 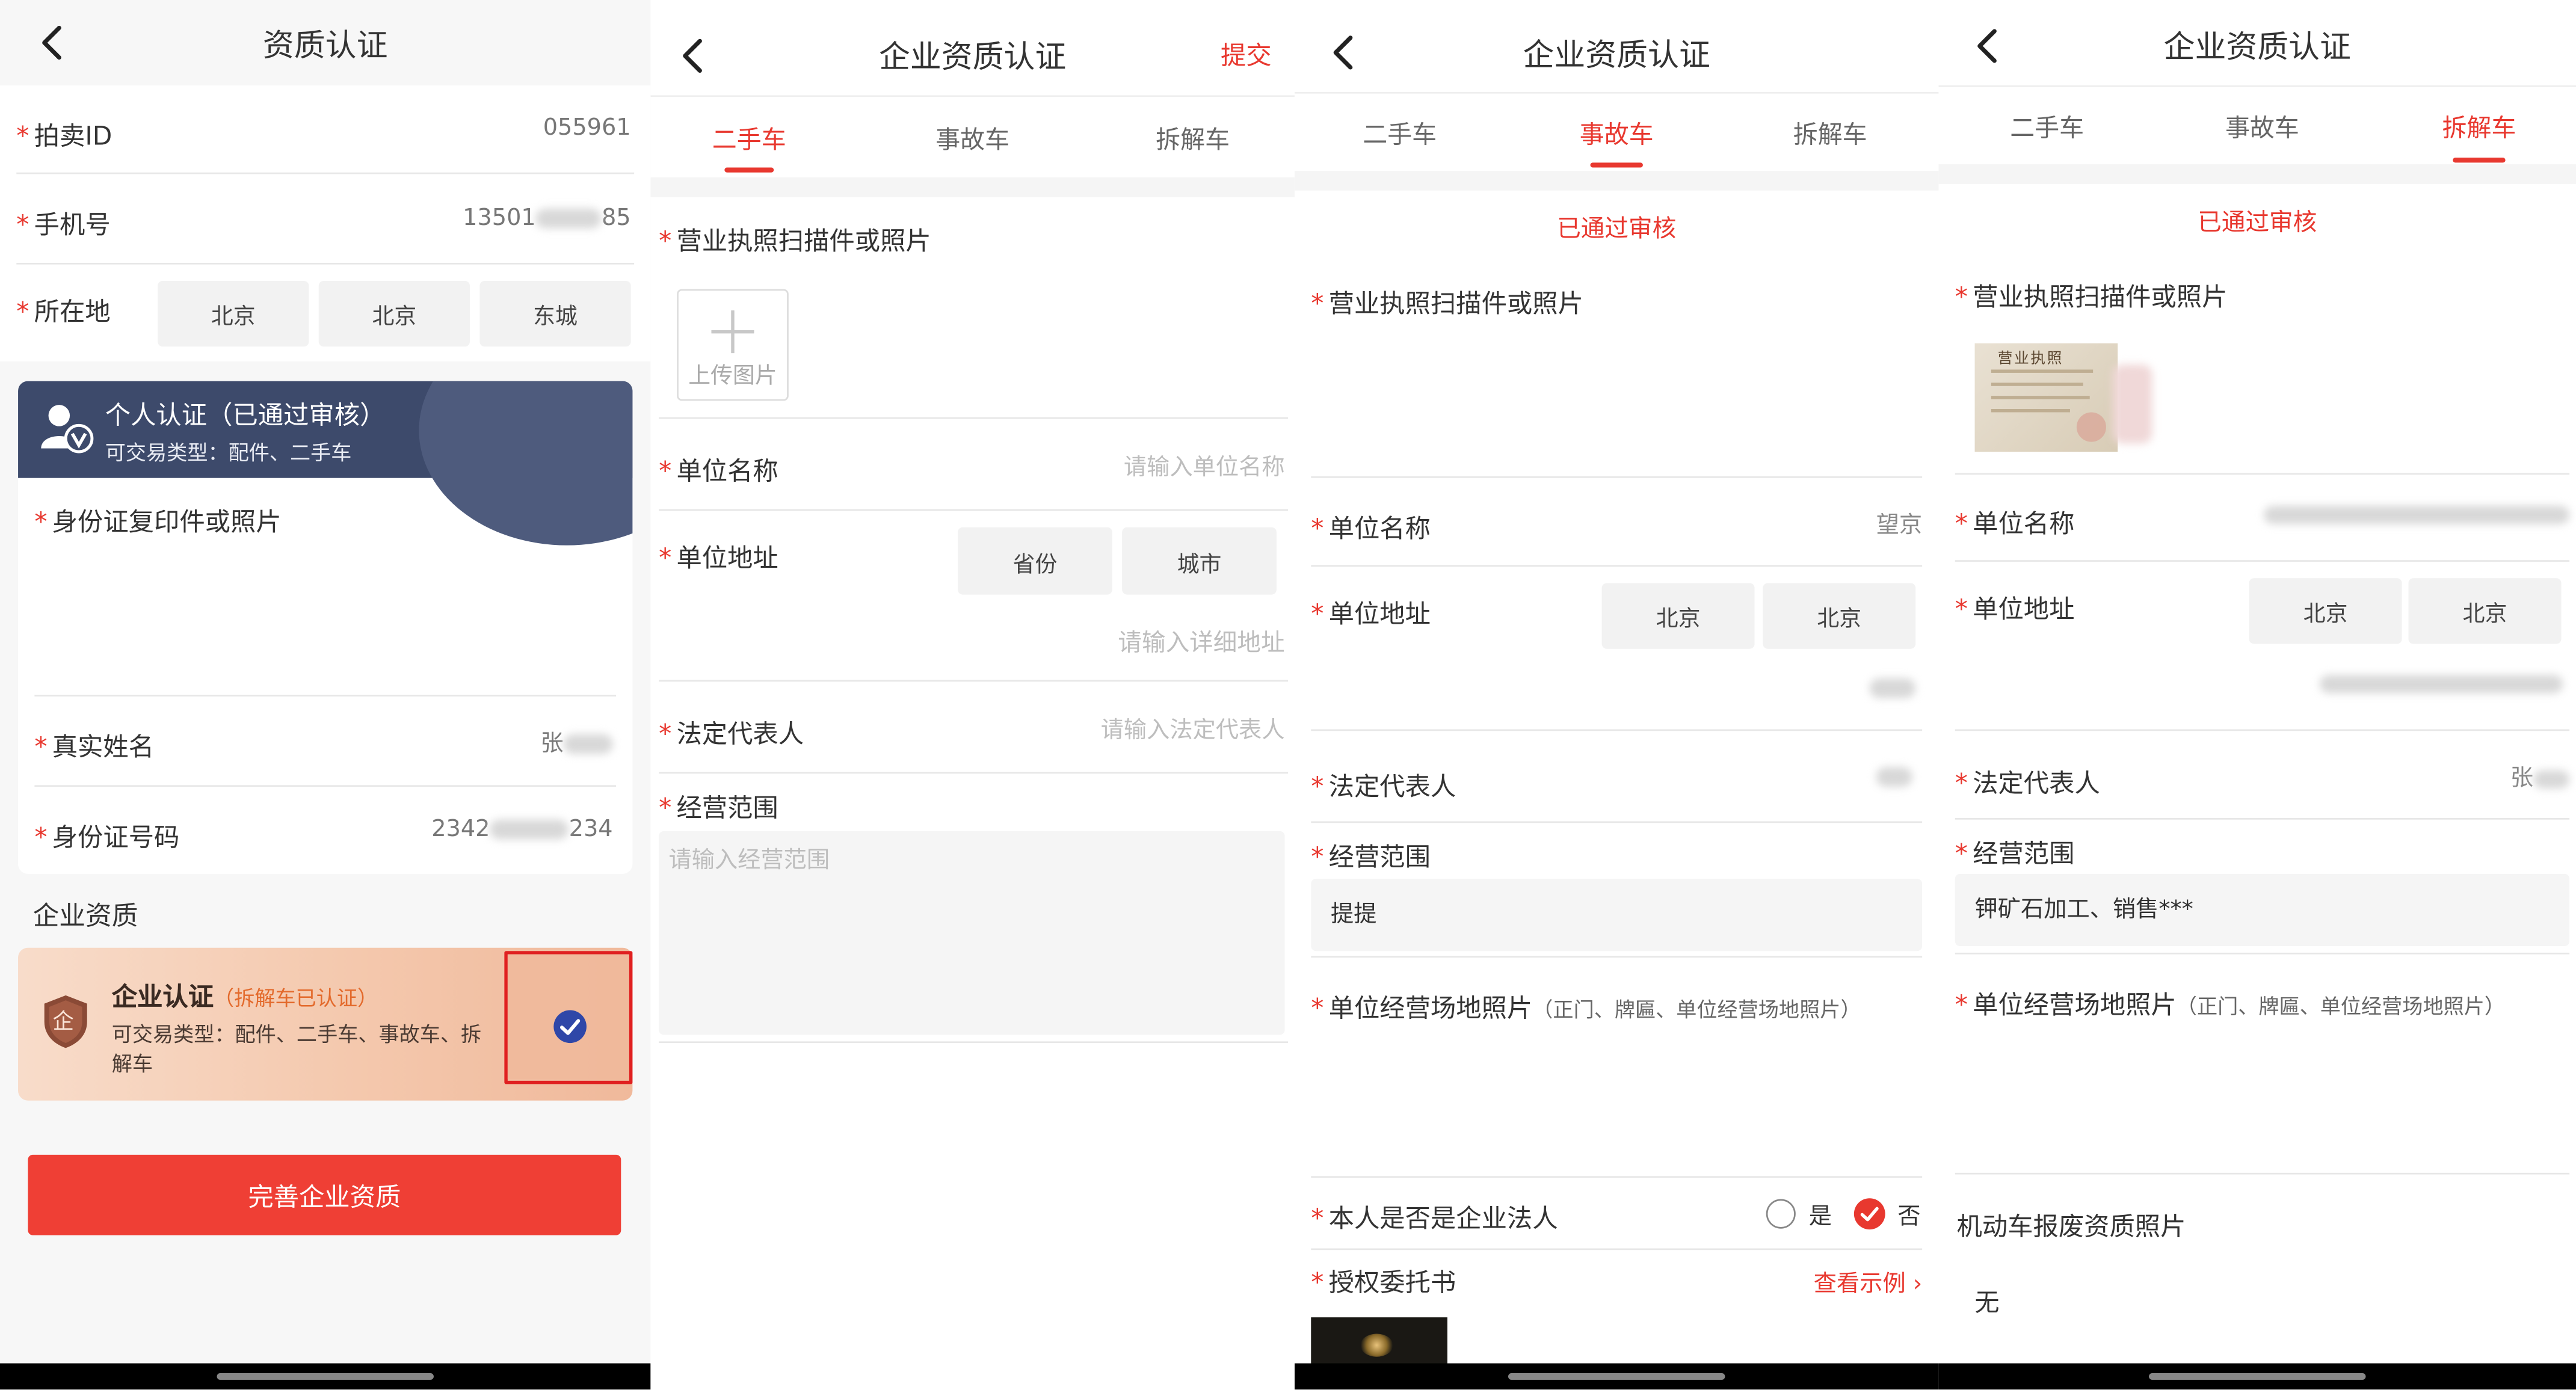 What do you see at coordinates (107, 838) in the screenshot?
I see `id-number-label: * 身份证号码` at bounding box center [107, 838].